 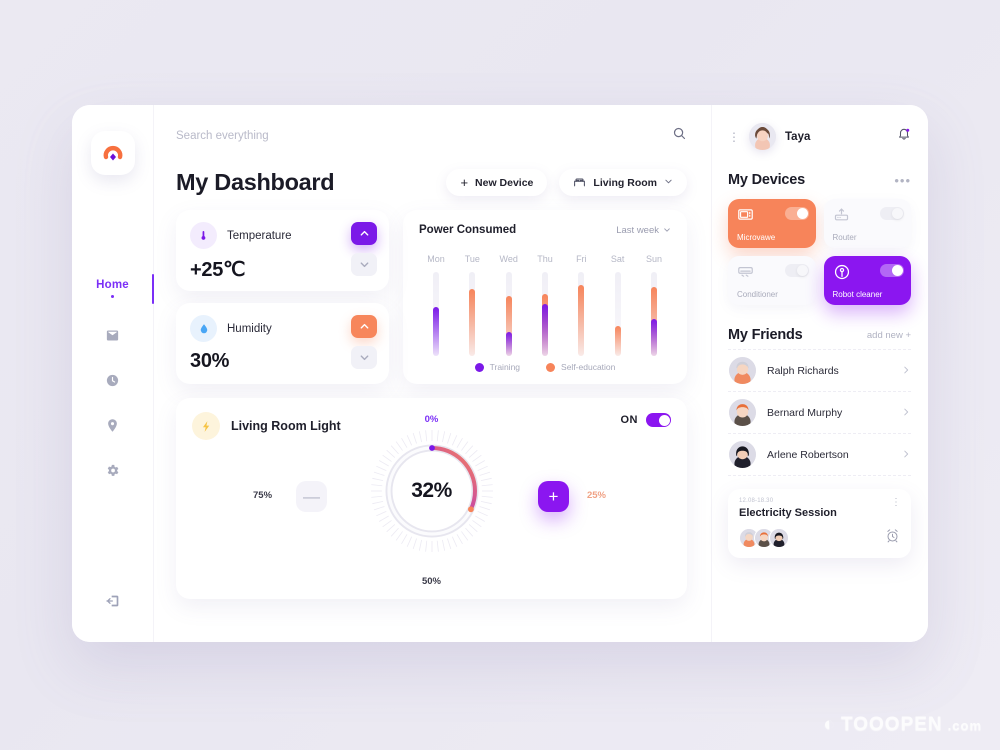 What do you see at coordinates (311, 496) in the screenshot?
I see `brightness-decrease-button: —` at bounding box center [311, 496].